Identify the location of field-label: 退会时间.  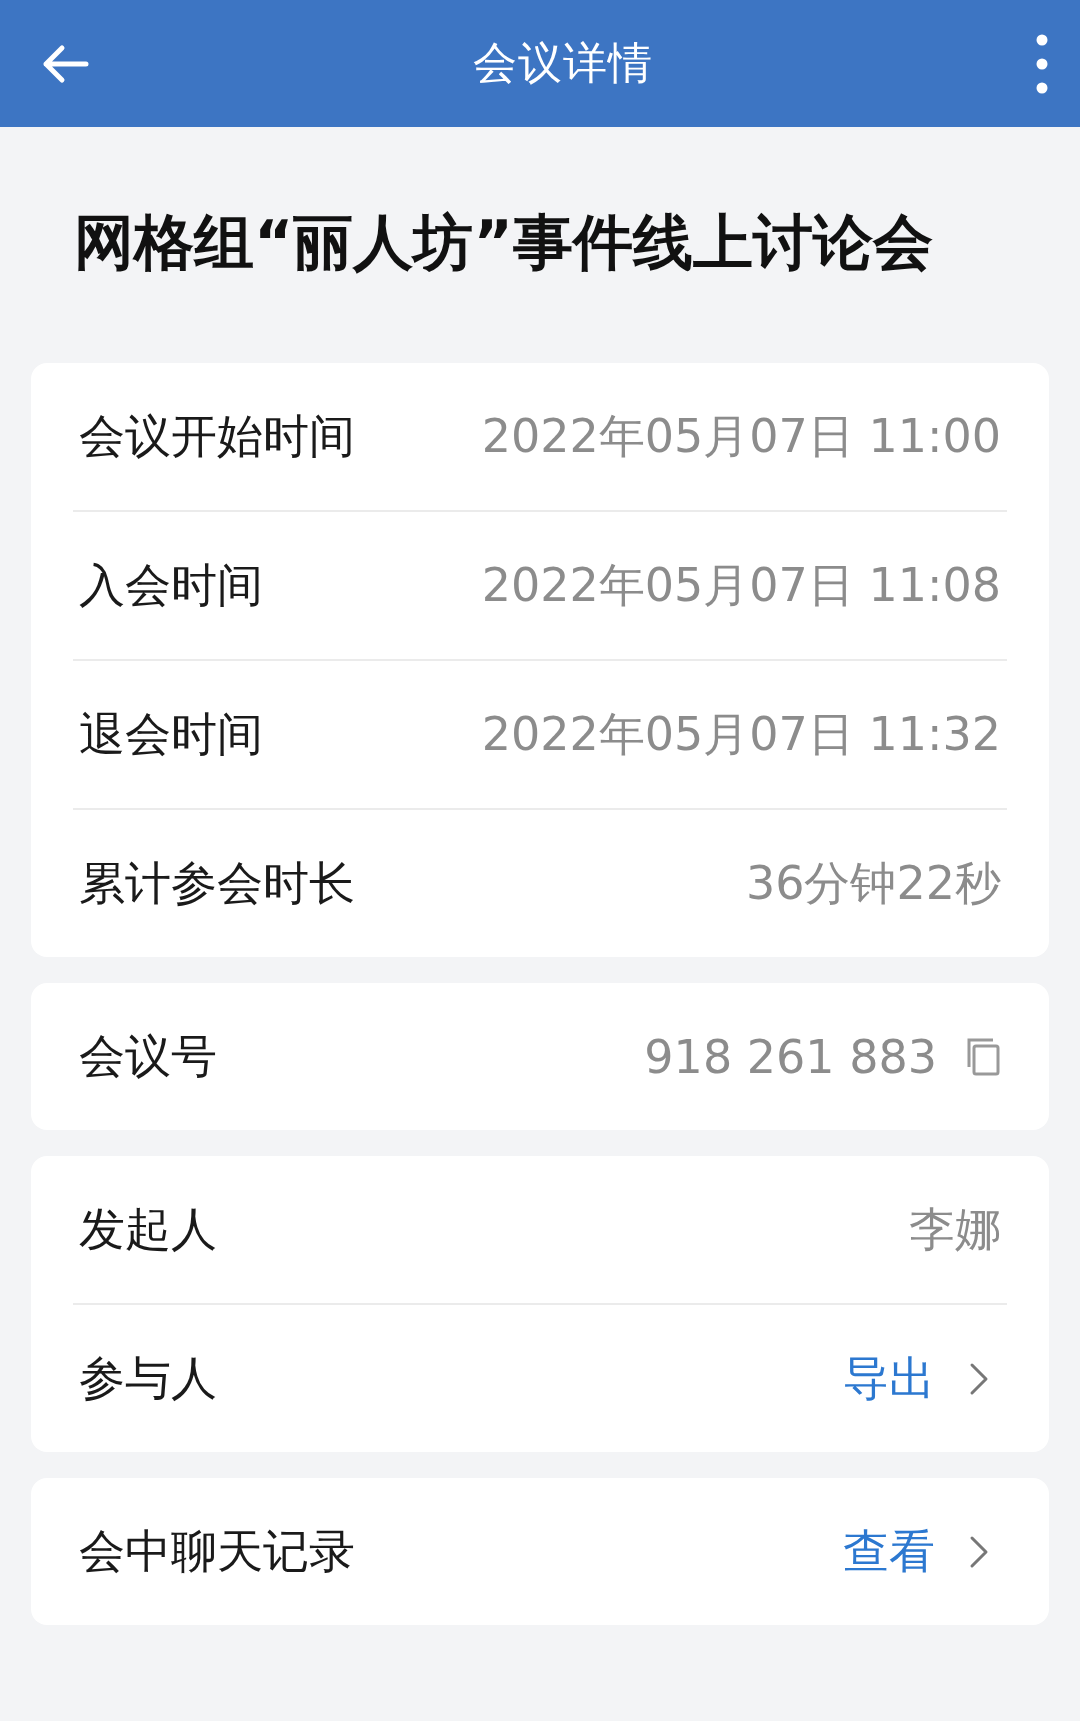
(170, 734).